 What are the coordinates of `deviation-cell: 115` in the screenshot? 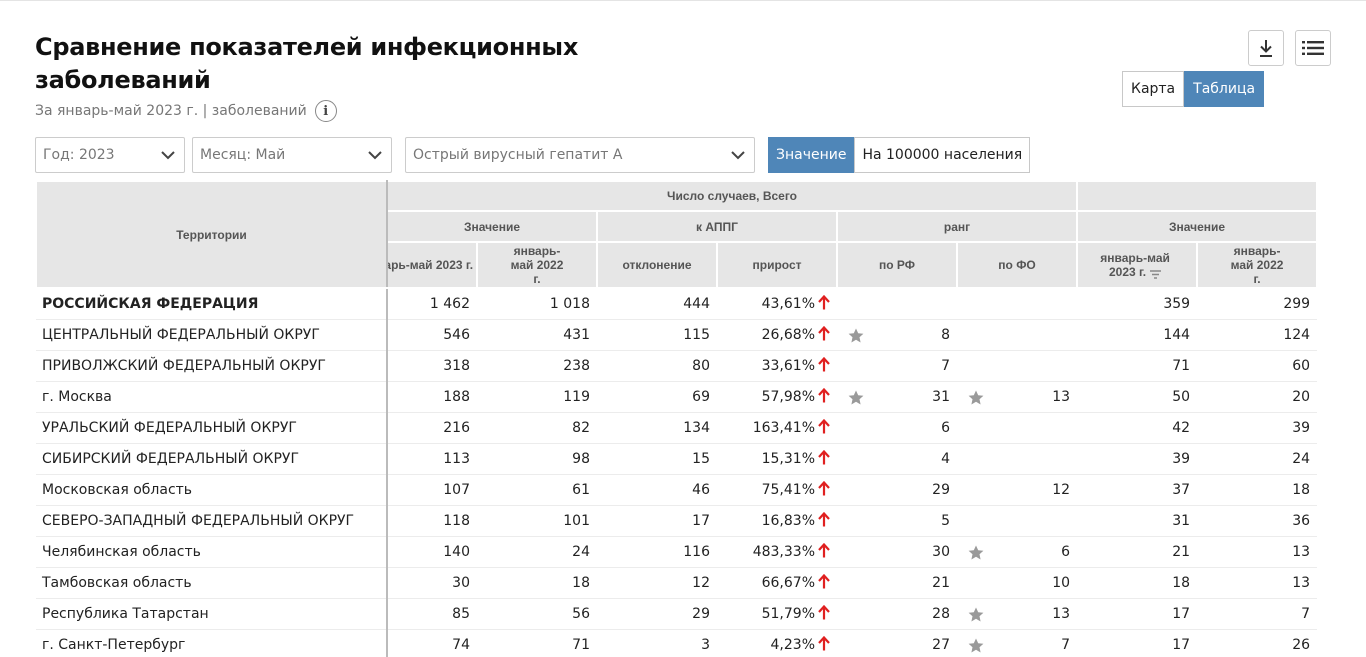 It's located at (657, 335).